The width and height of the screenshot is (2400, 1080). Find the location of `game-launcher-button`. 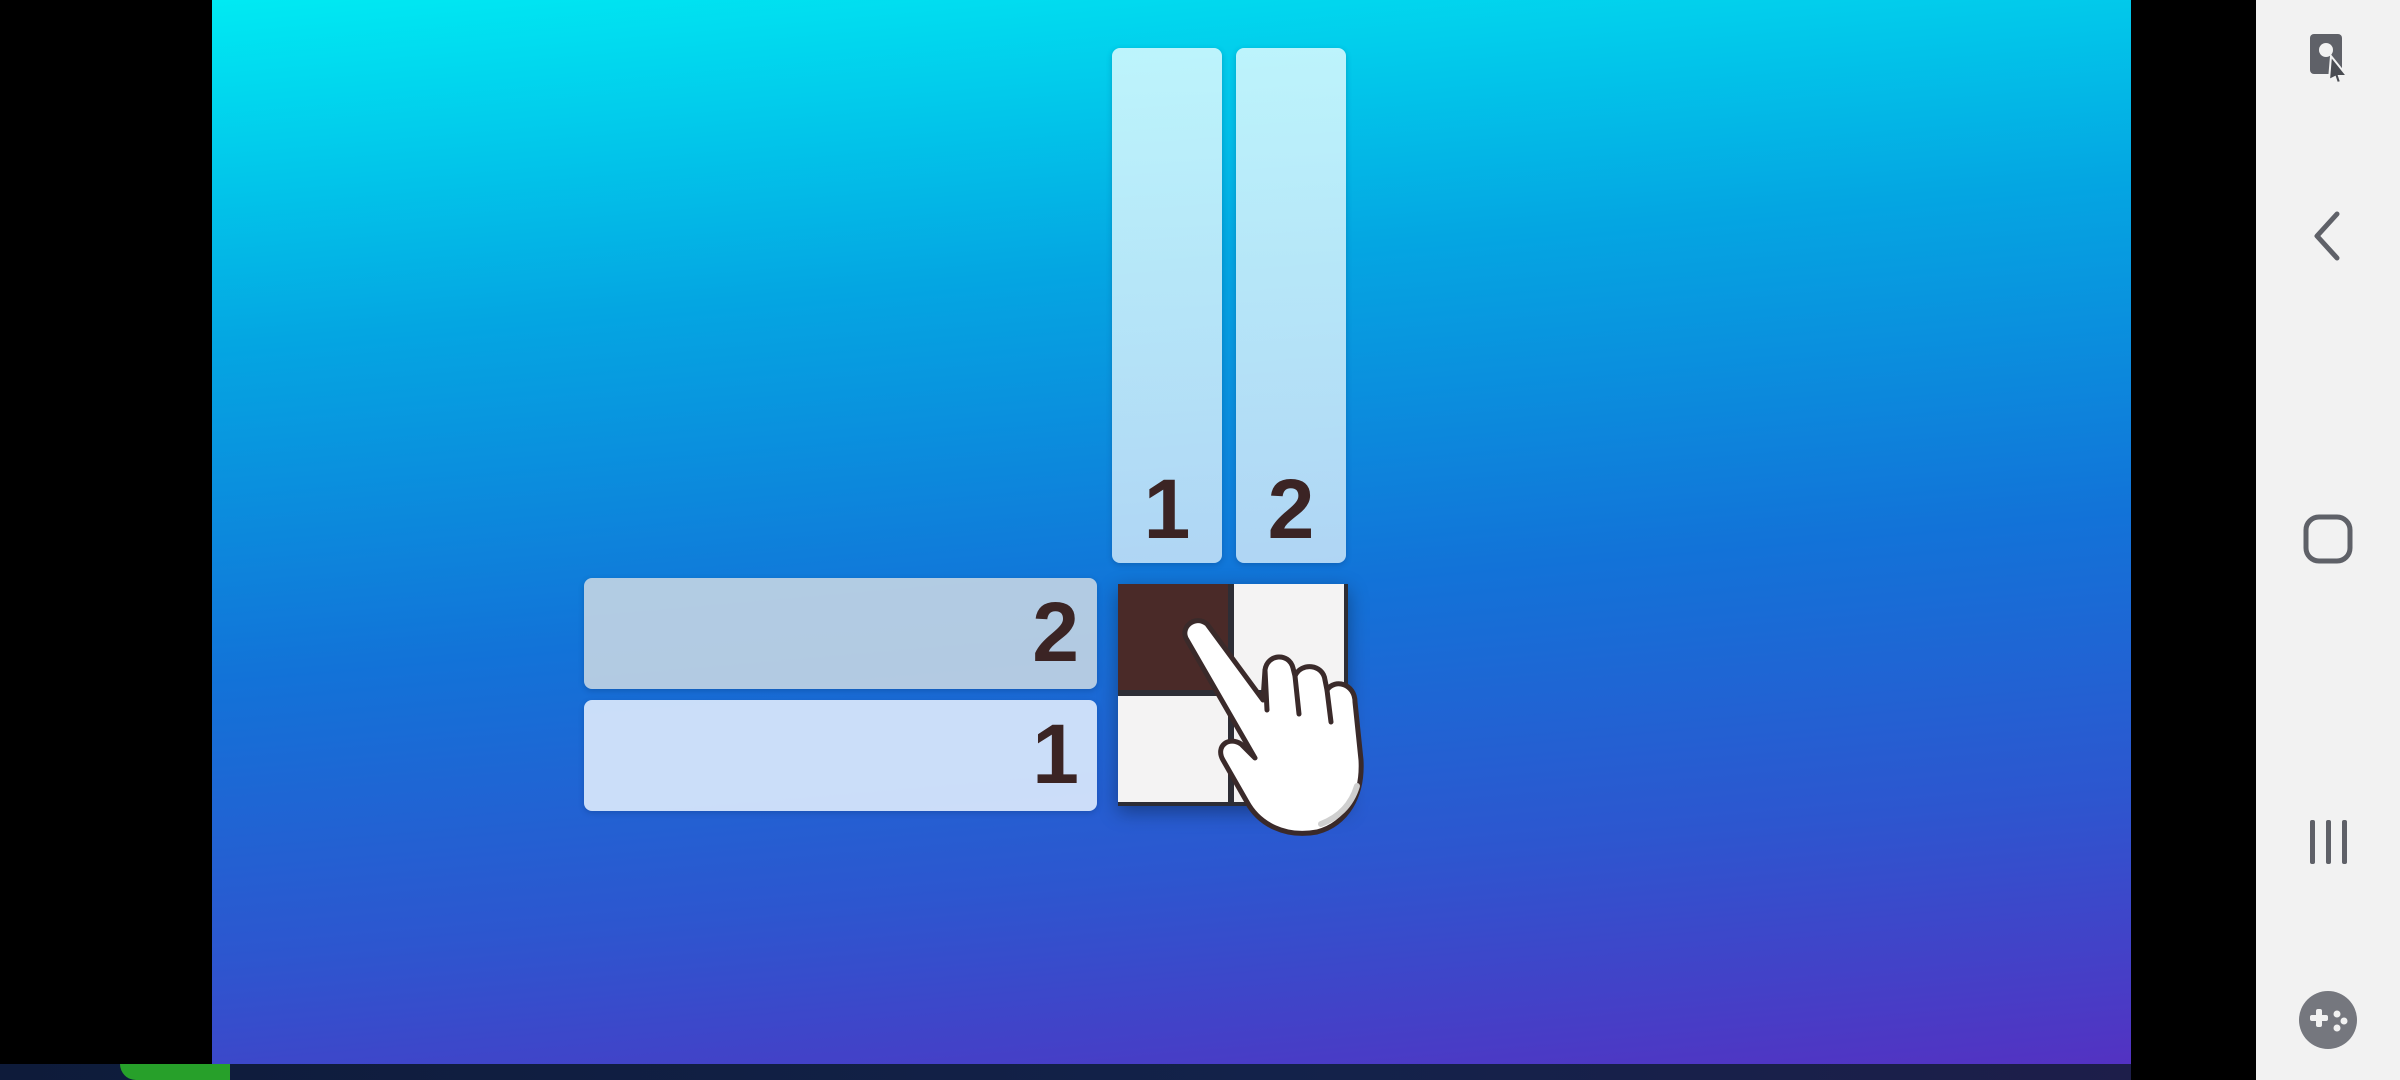

game-launcher-button is located at coordinates (2328, 1020).